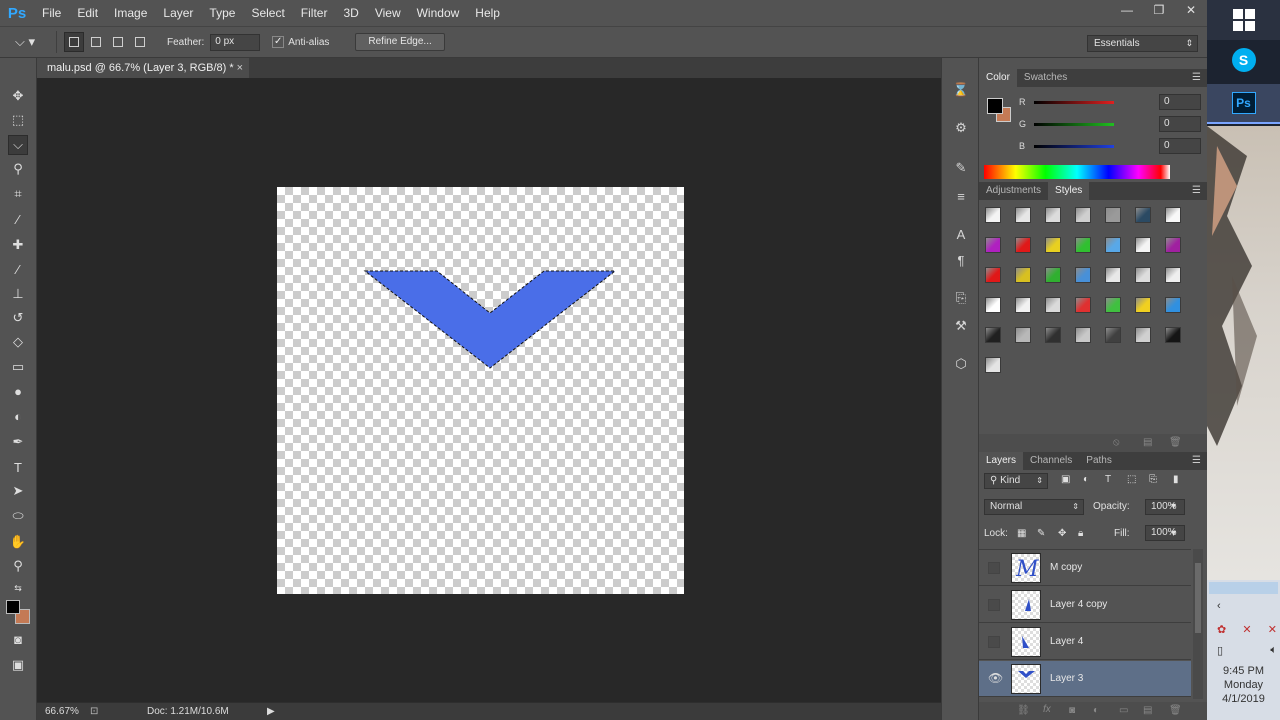  What do you see at coordinates (267, 13) in the screenshot?
I see `menu-select: Select` at bounding box center [267, 13].